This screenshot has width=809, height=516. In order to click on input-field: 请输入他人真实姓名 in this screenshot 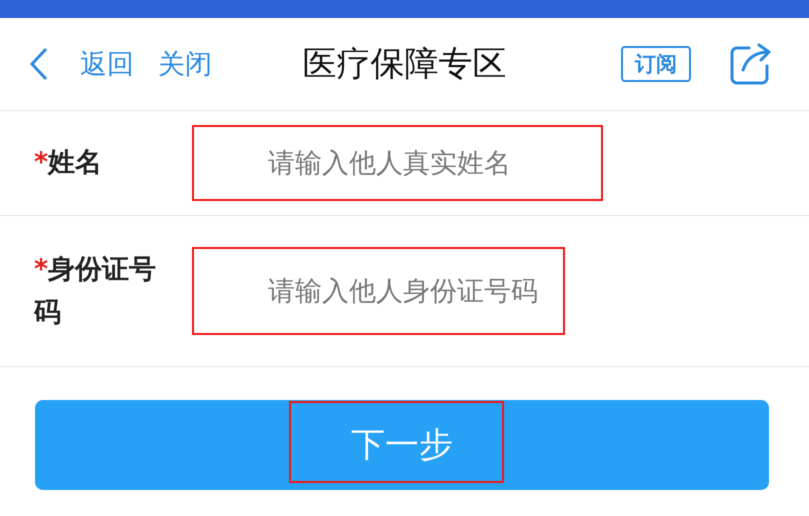, I will do `click(397, 163)`.